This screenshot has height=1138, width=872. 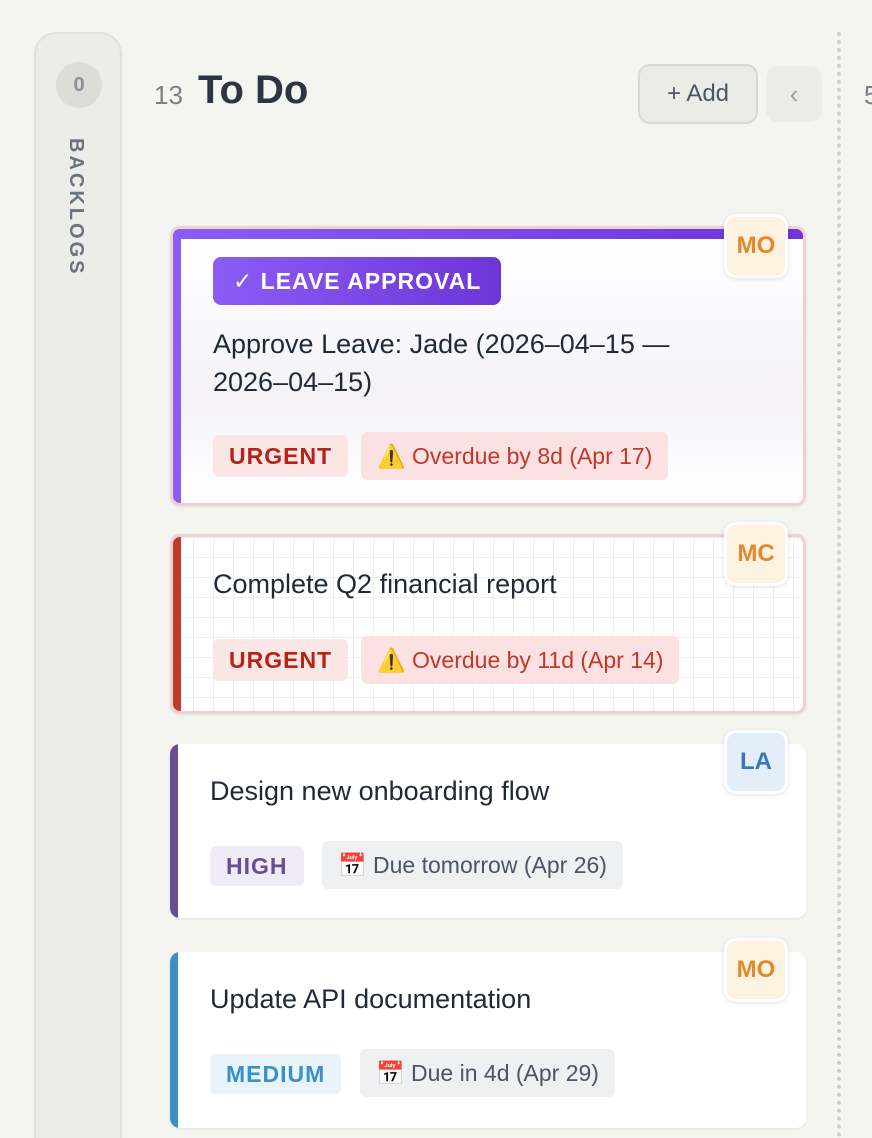 What do you see at coordinates (380, 791) in the screenshot?
I see `card-title: Design new onboarding flow` at bounding box center [380, 791].